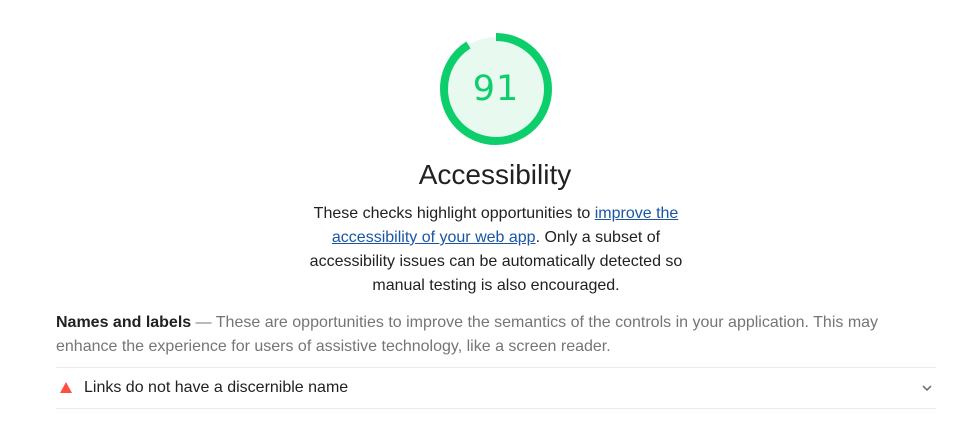 This screenshot has width=972, height=436. I want to click on category-title: Accessibility, so click(495, 174).